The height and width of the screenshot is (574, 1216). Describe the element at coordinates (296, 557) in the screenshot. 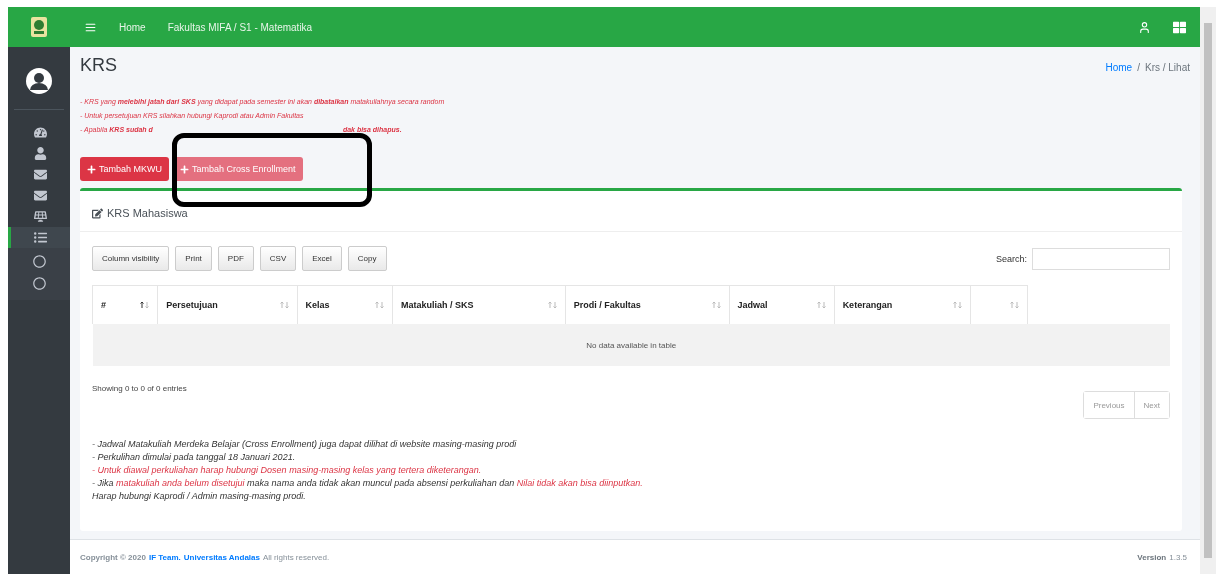

I see `rights-text: All rights reserved.` at that location.